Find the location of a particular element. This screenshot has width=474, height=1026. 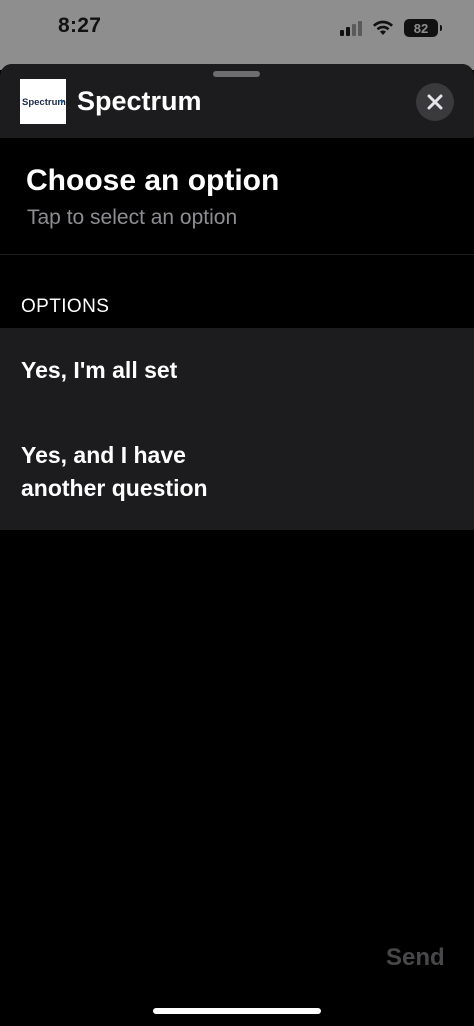

svg-text: Spectrum is located at coordinates (44, 102).